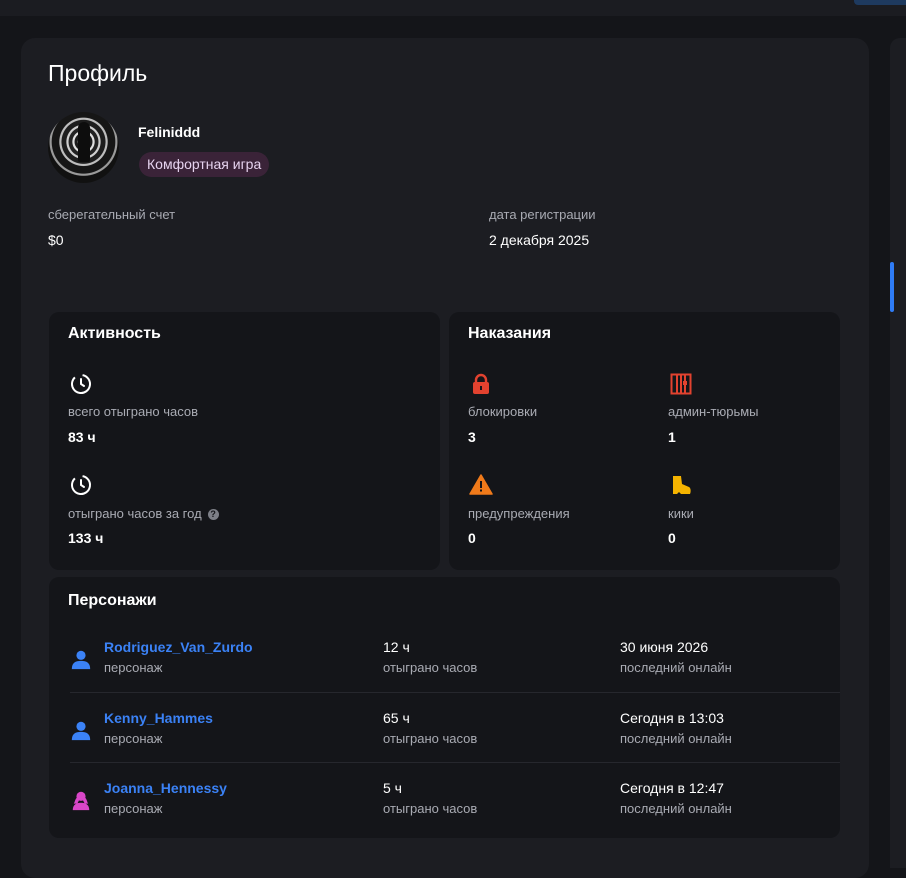 This screenshot has height=878, width=906. Describe the element at coordinates (135, 513) in the screenshot. I see `year-hours-label-text: отыграно часов за год` at that location.